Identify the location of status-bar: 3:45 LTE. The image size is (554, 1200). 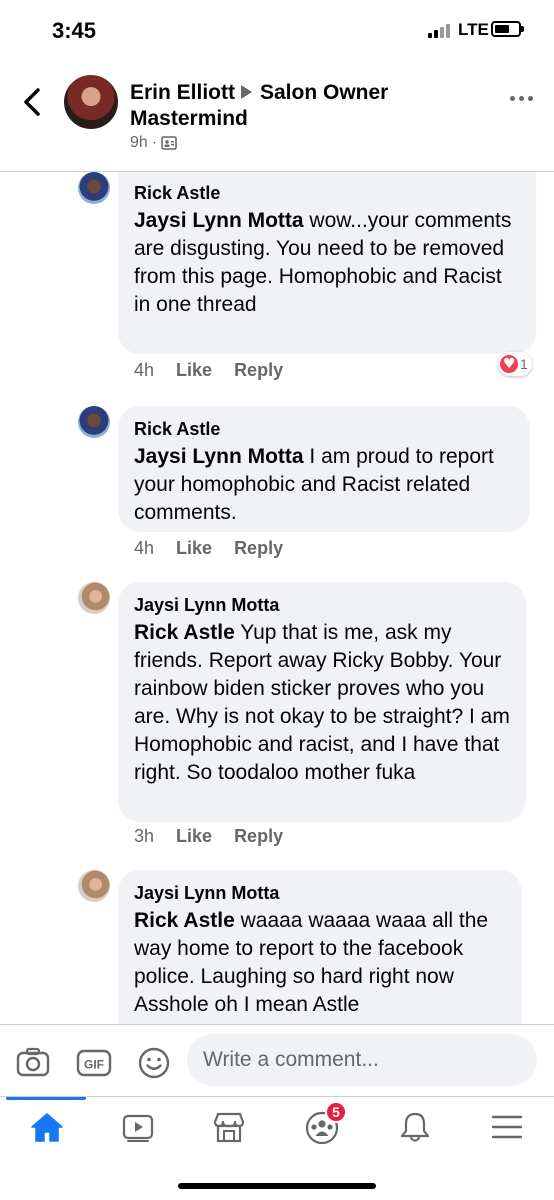
(277, 30).